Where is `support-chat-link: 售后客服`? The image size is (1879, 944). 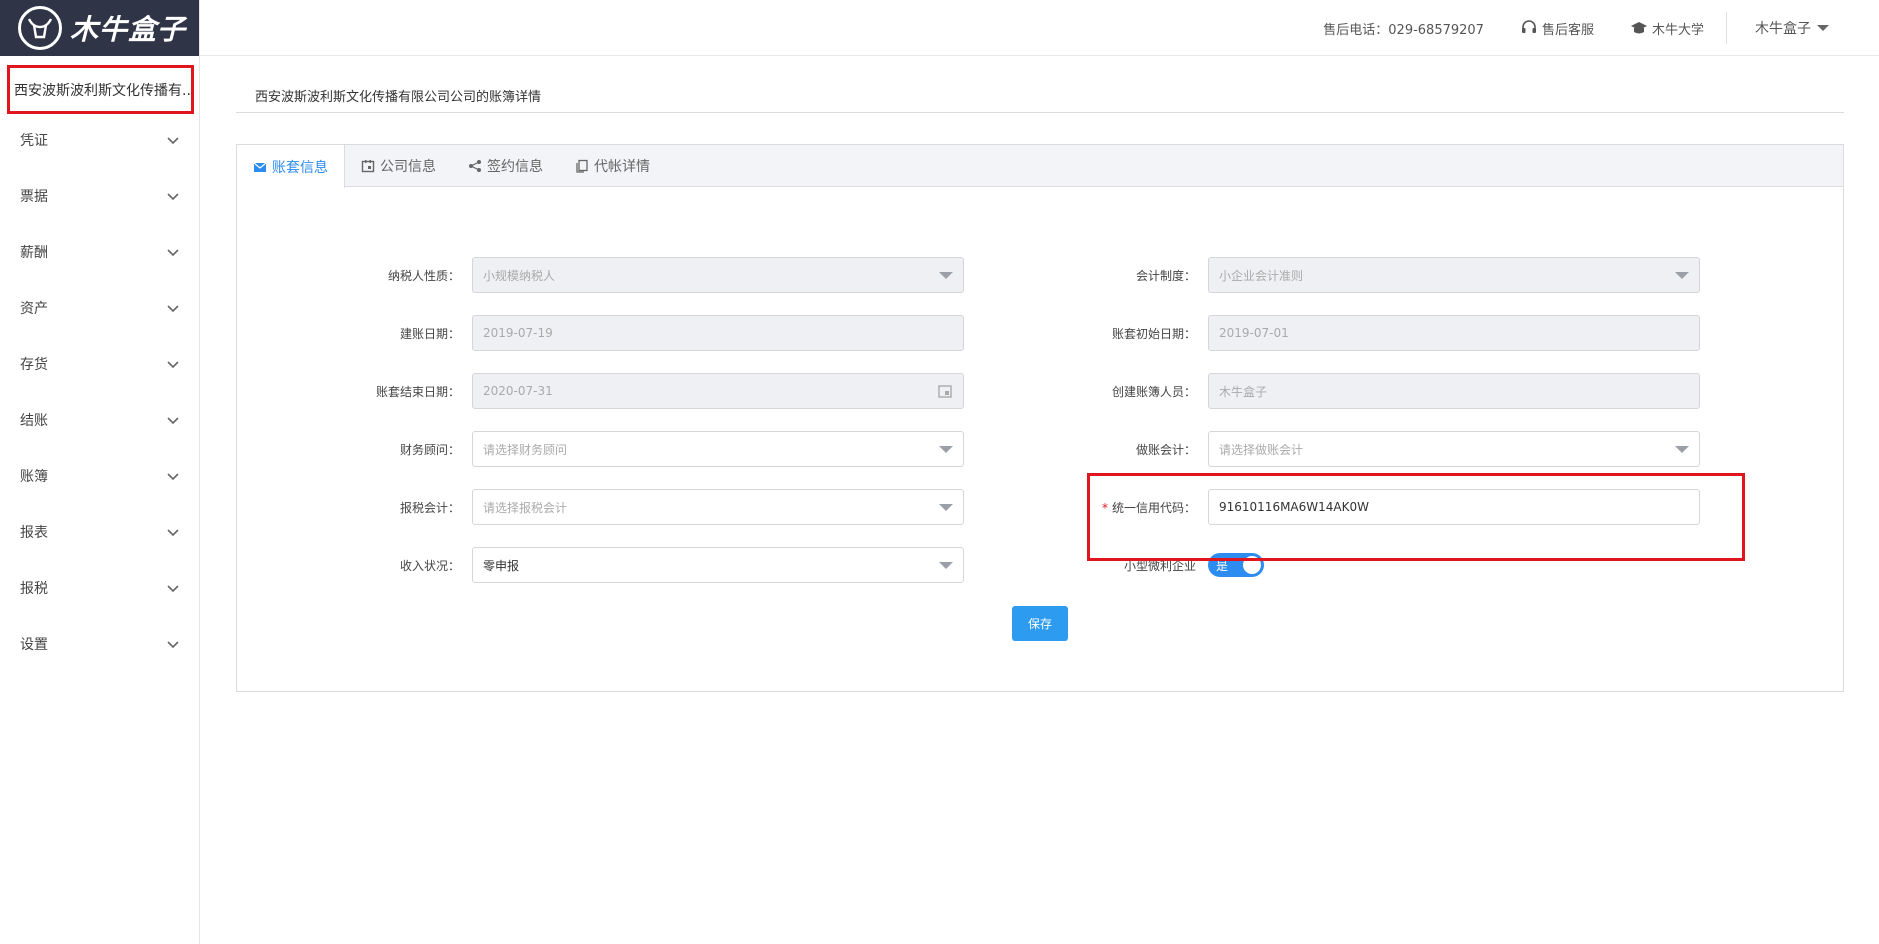 support-chat-link: 售后客服 is located at coordinates (1557, 28).